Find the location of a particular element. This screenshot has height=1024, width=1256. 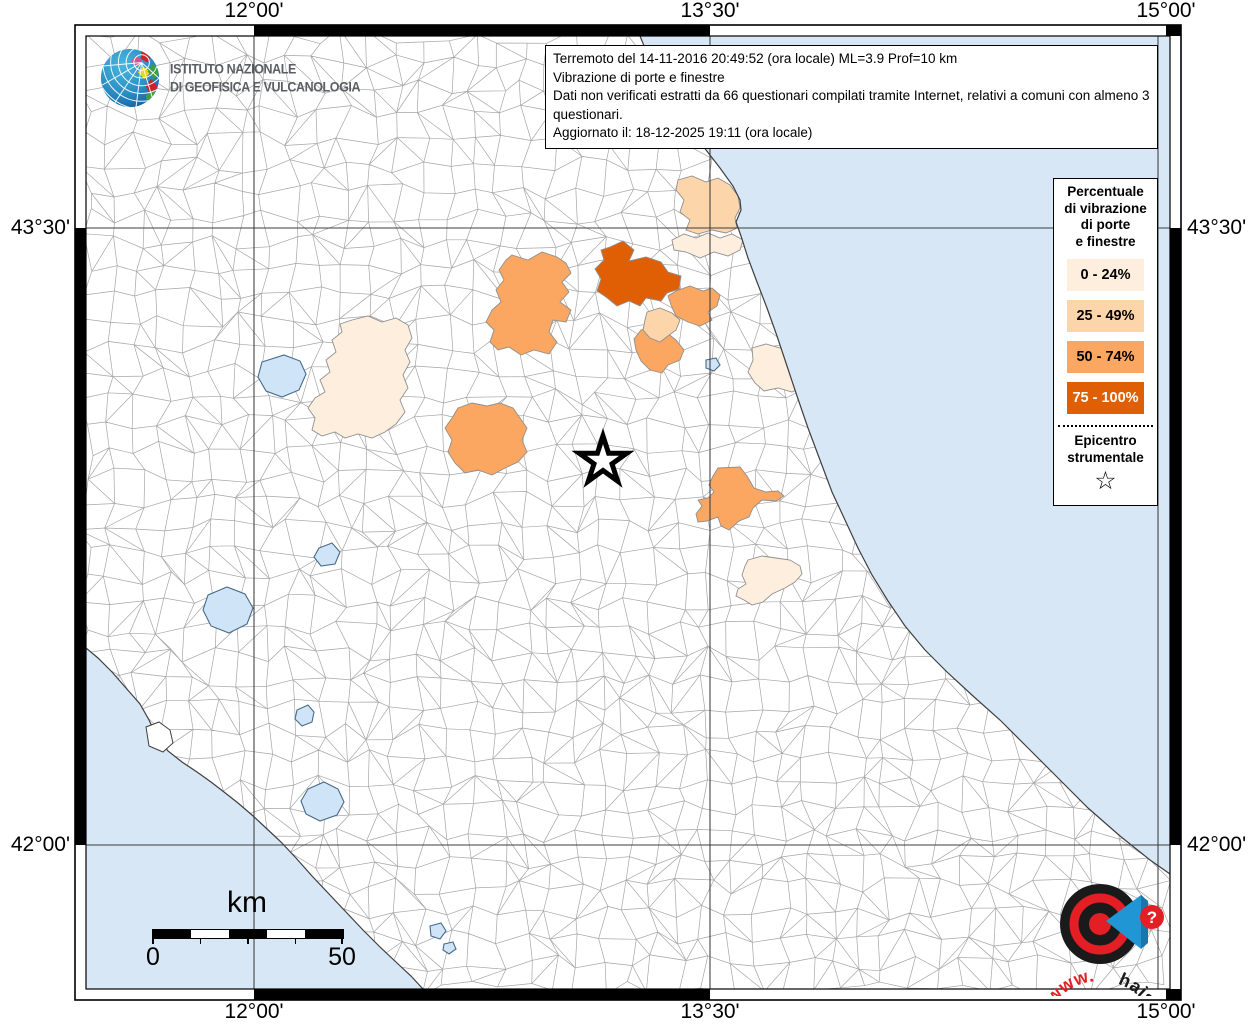

site-logo-www: www. is located at coordinates (1068, 980).